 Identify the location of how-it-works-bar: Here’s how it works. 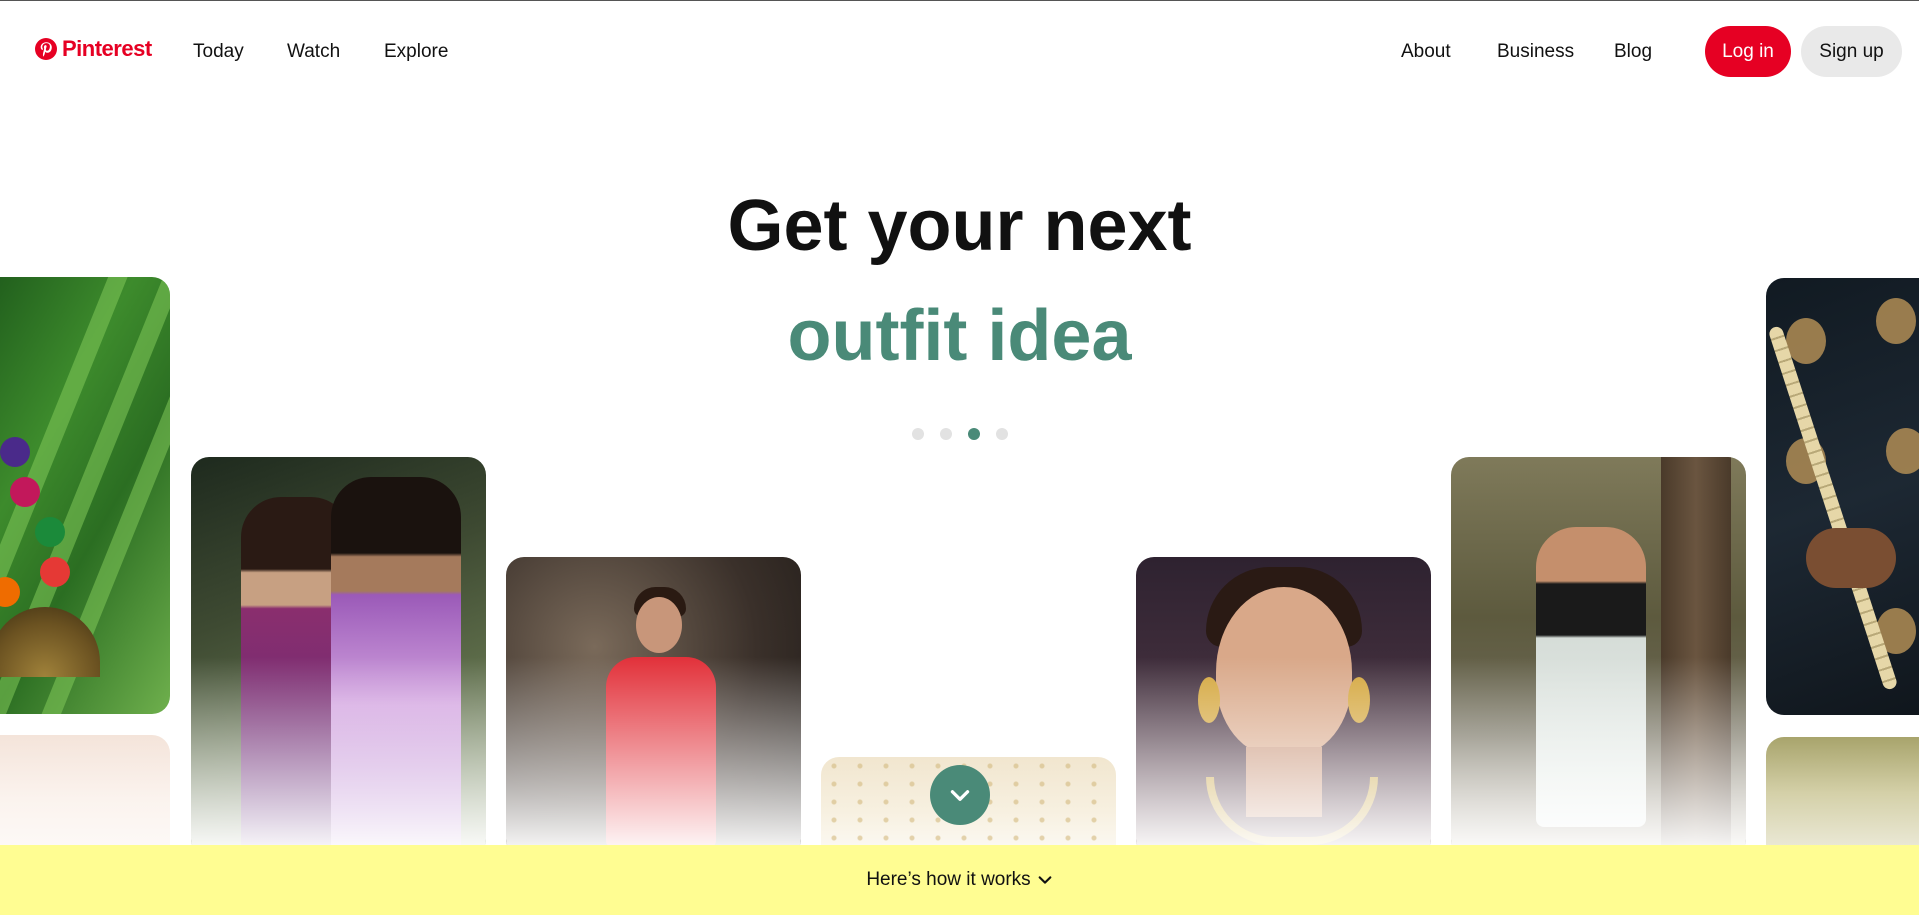
(959, 880).